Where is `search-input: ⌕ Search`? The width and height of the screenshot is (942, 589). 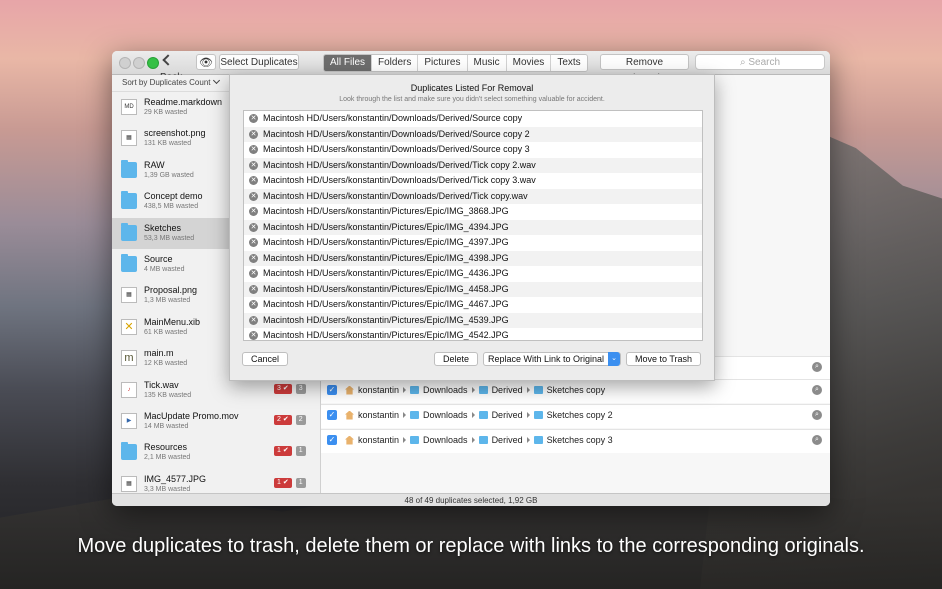
search-input: ⌕ Search is located at coordinates (760, 62).